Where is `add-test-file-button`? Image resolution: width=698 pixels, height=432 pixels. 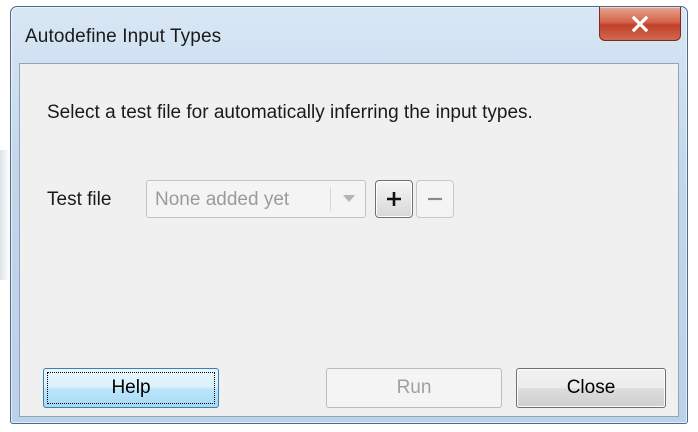
add-test-file-button is located at coordinates (394, 199).